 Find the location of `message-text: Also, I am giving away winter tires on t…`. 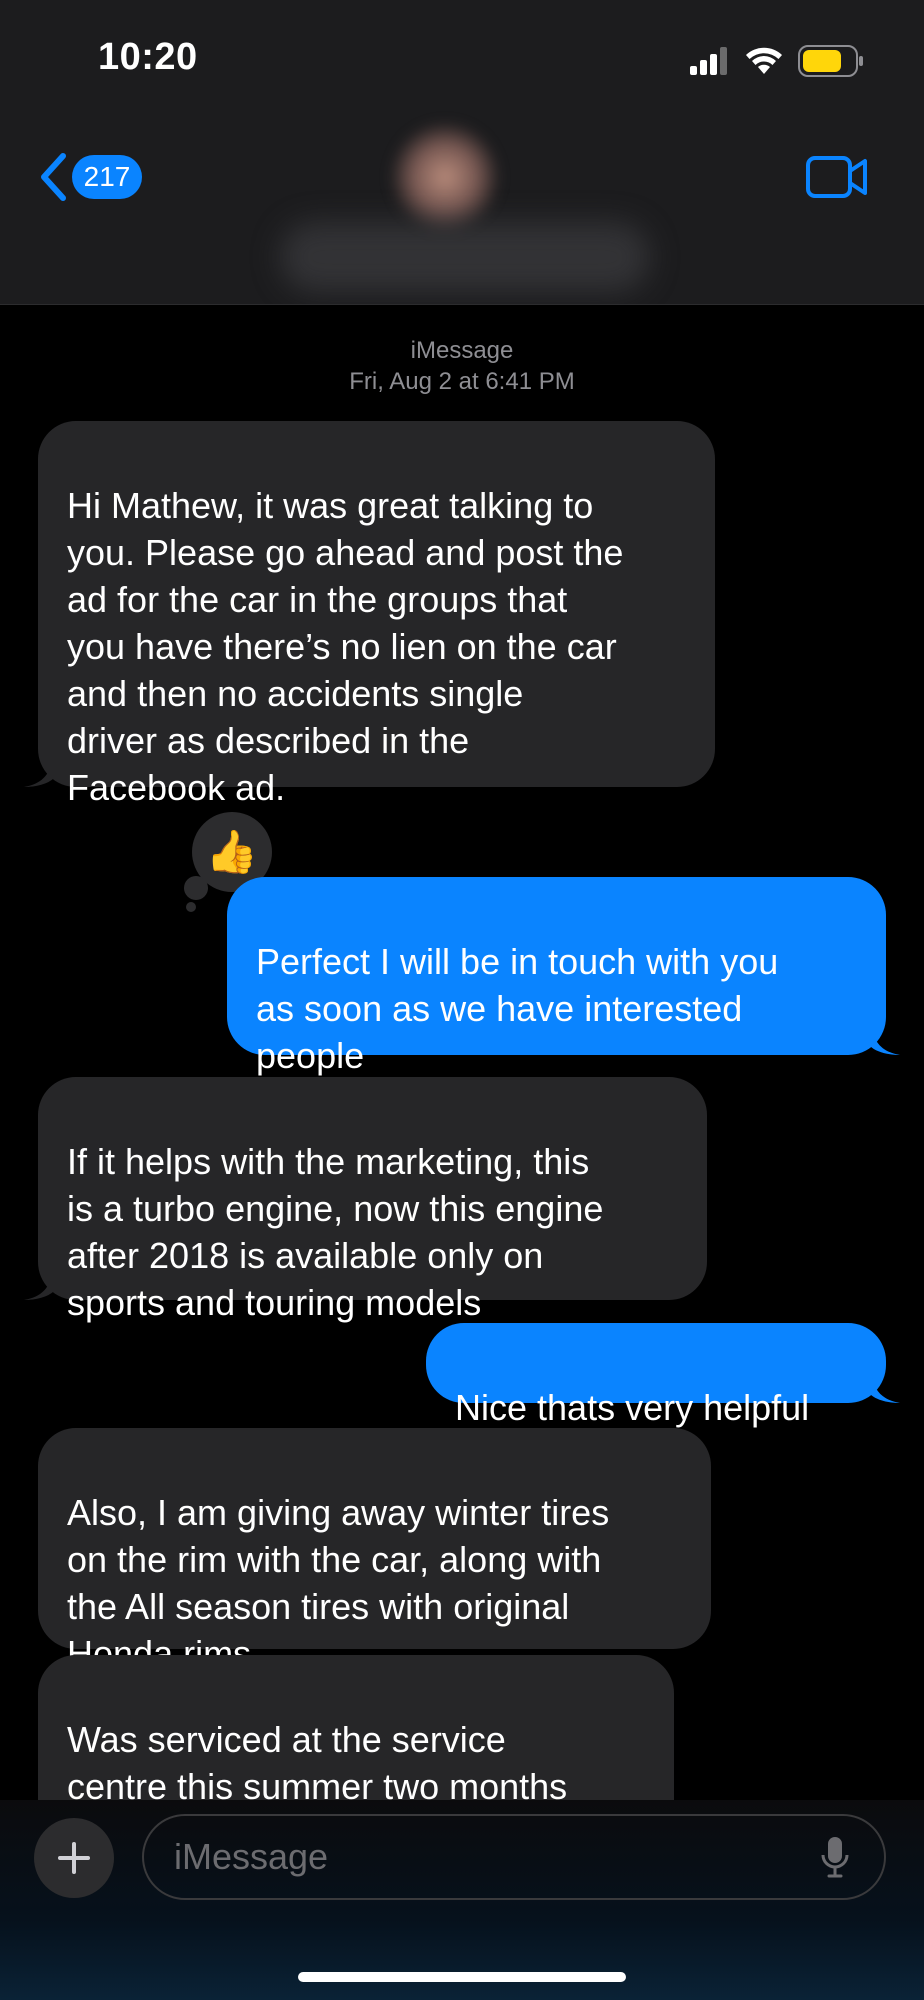

message-text: Also, I am giving away winter tires on t… is located at coordinates (338, 1583).